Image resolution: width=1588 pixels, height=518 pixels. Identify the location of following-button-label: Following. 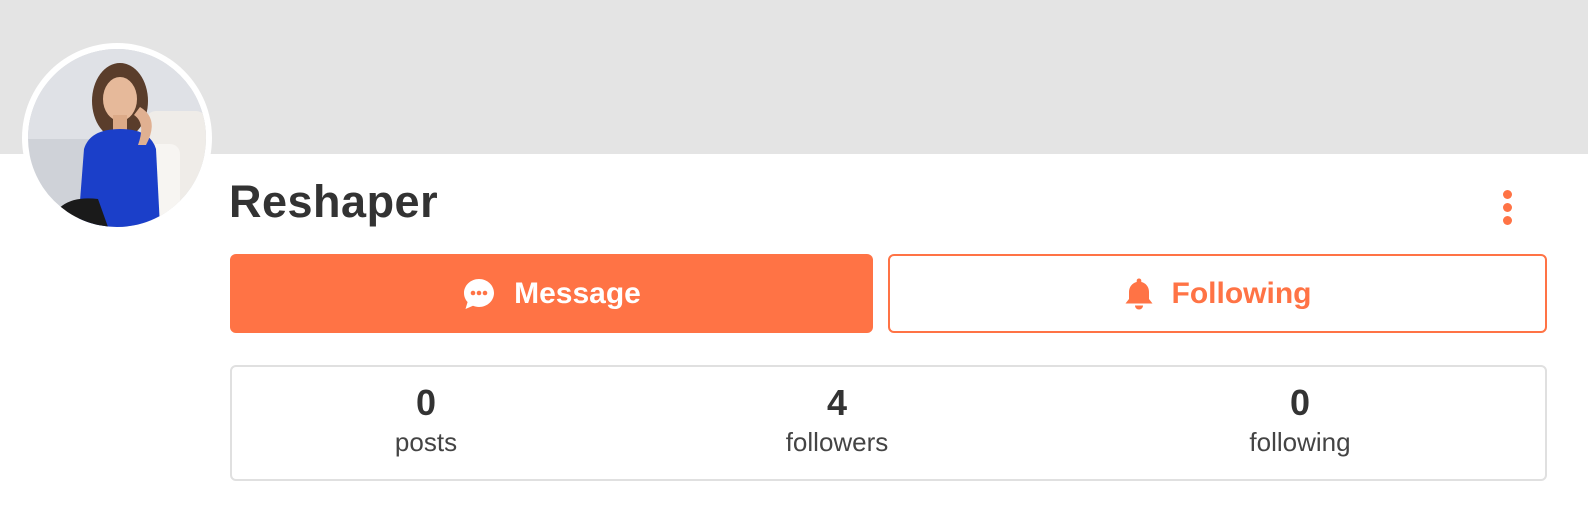
(1241, 293).